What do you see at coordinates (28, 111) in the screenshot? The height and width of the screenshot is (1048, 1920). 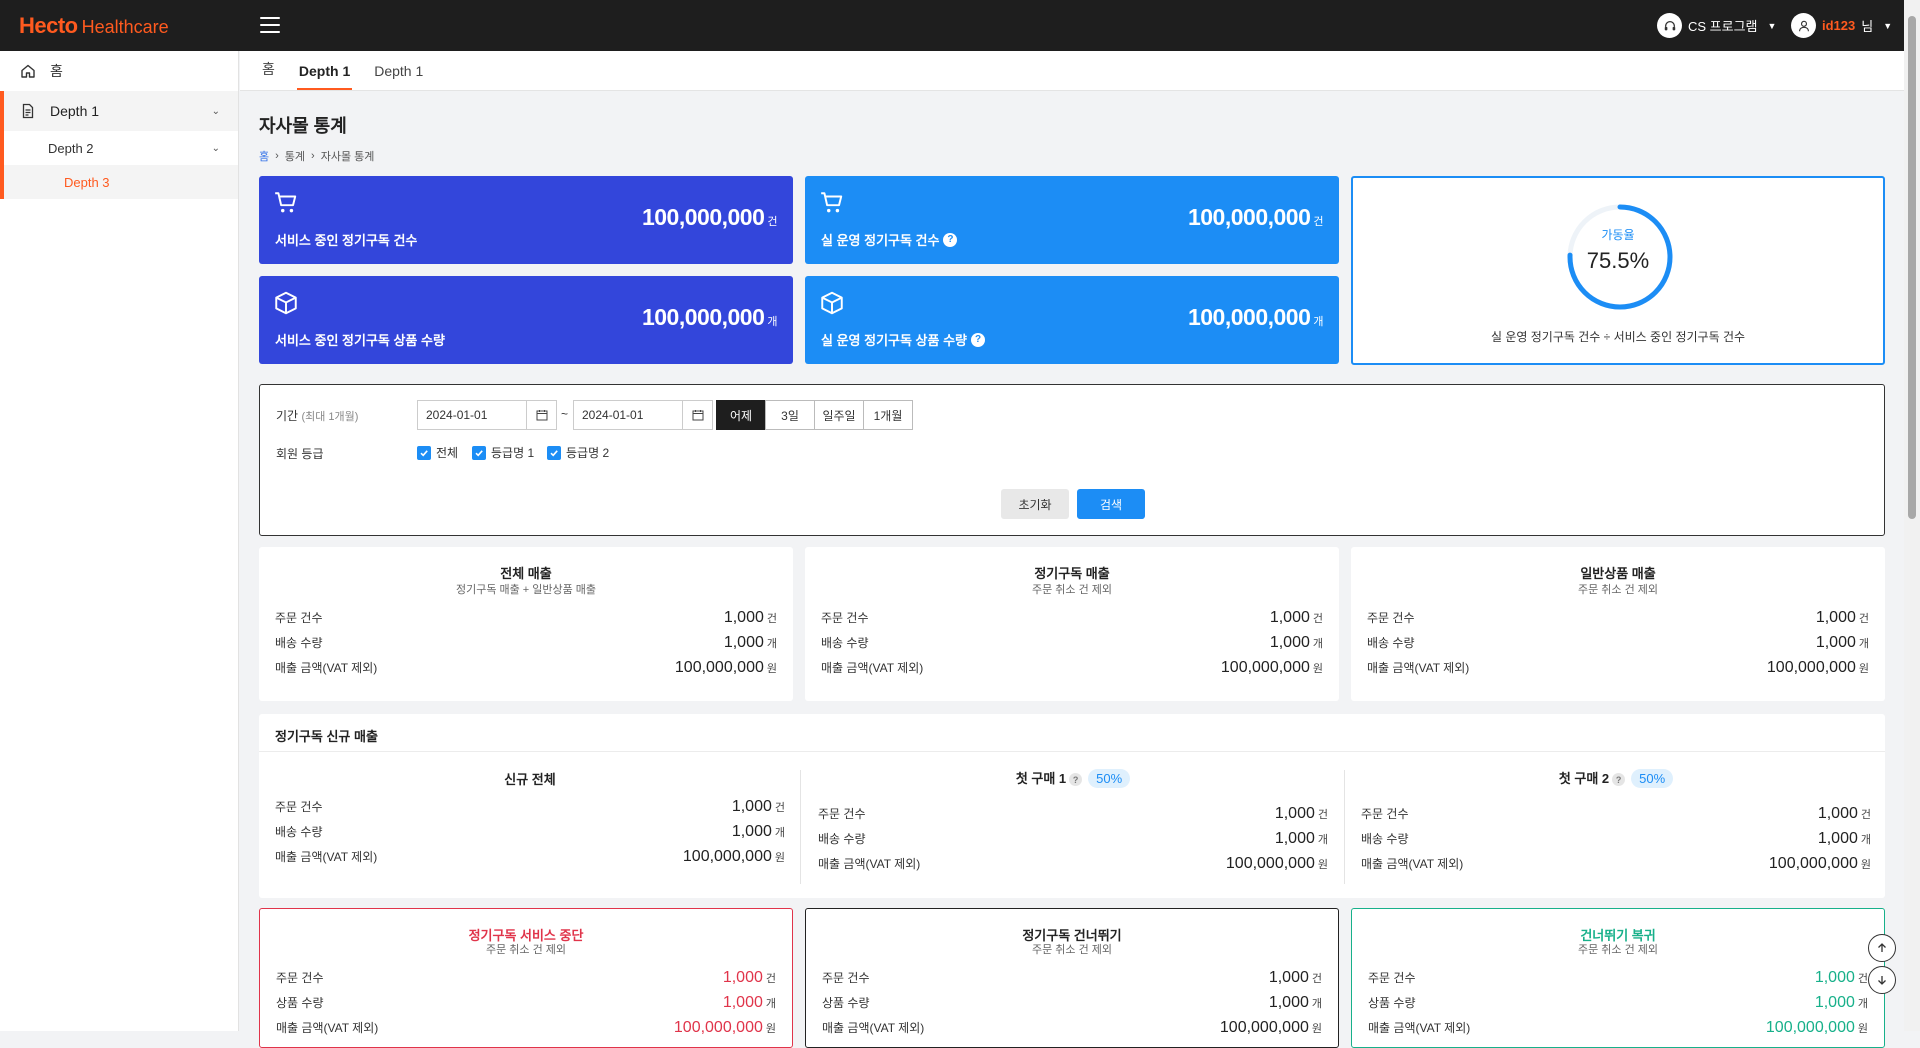 I see `document-icon` at bounding box center [28, 111].